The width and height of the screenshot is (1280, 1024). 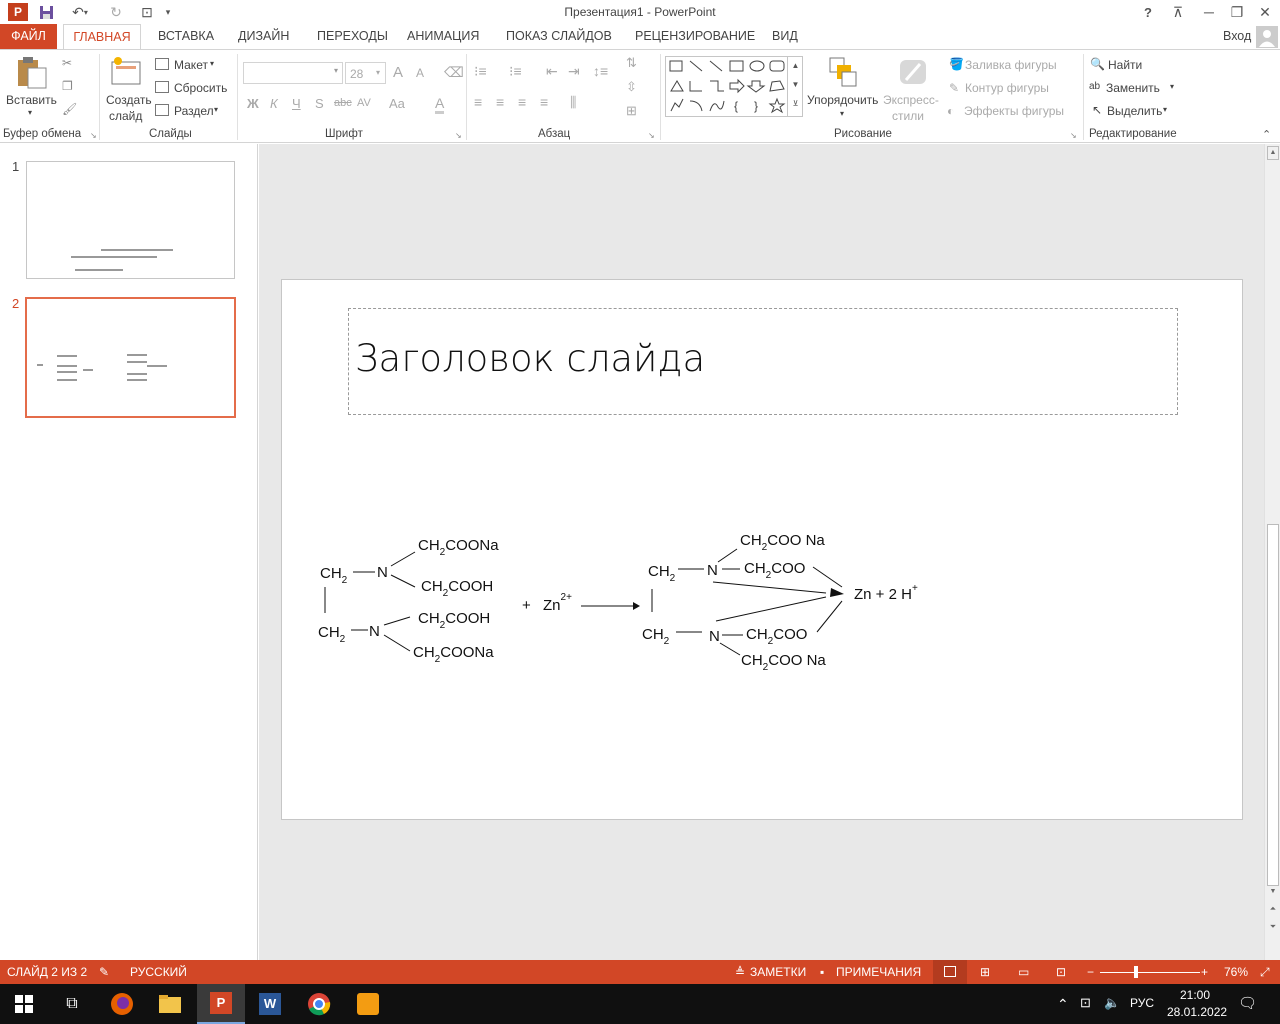 I want to click on shape-effects-button: Эффекты фигуры, so click(x=1014, y=111).